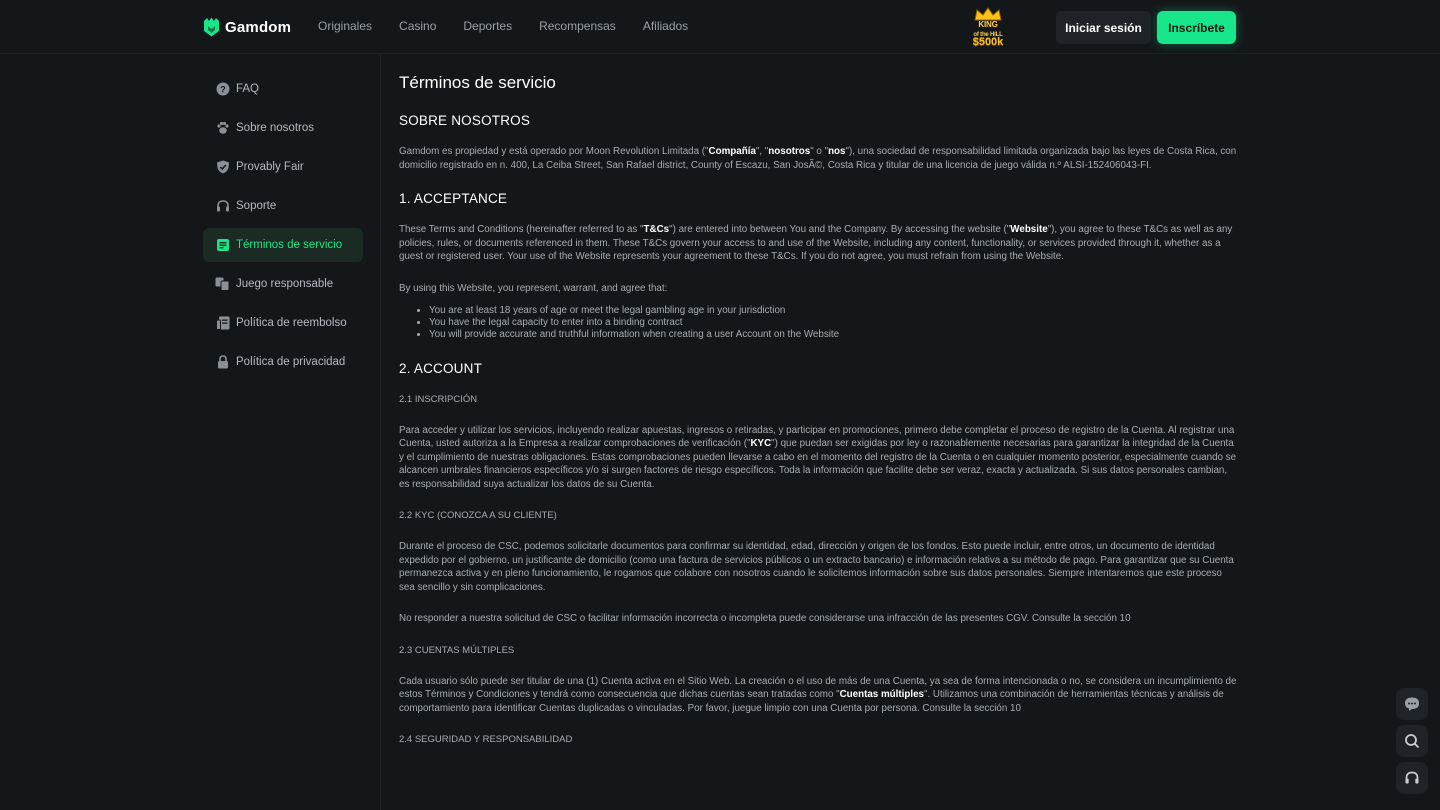  I want to click on page-title: Términos de servicio, so click(477, 82).